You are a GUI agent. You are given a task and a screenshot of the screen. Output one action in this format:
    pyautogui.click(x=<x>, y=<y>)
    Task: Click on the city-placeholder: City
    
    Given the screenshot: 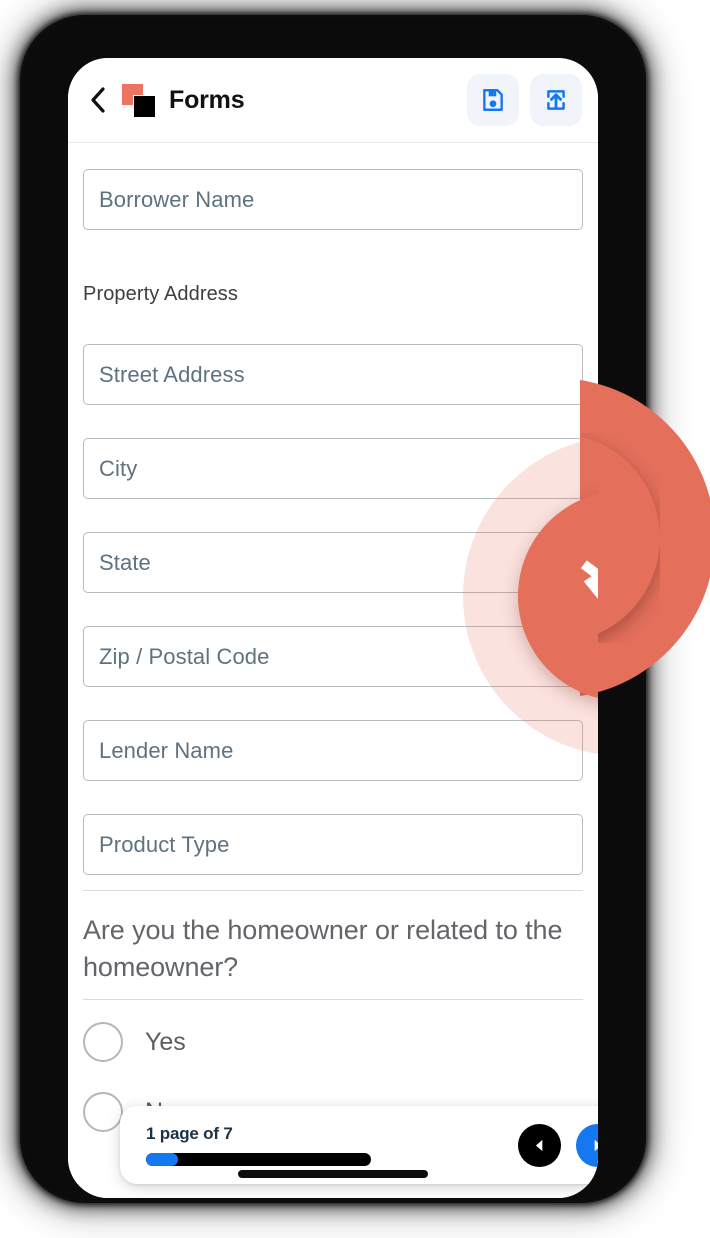 What is the action you would take?
    pyautogui.click(x=118, y=468)
    